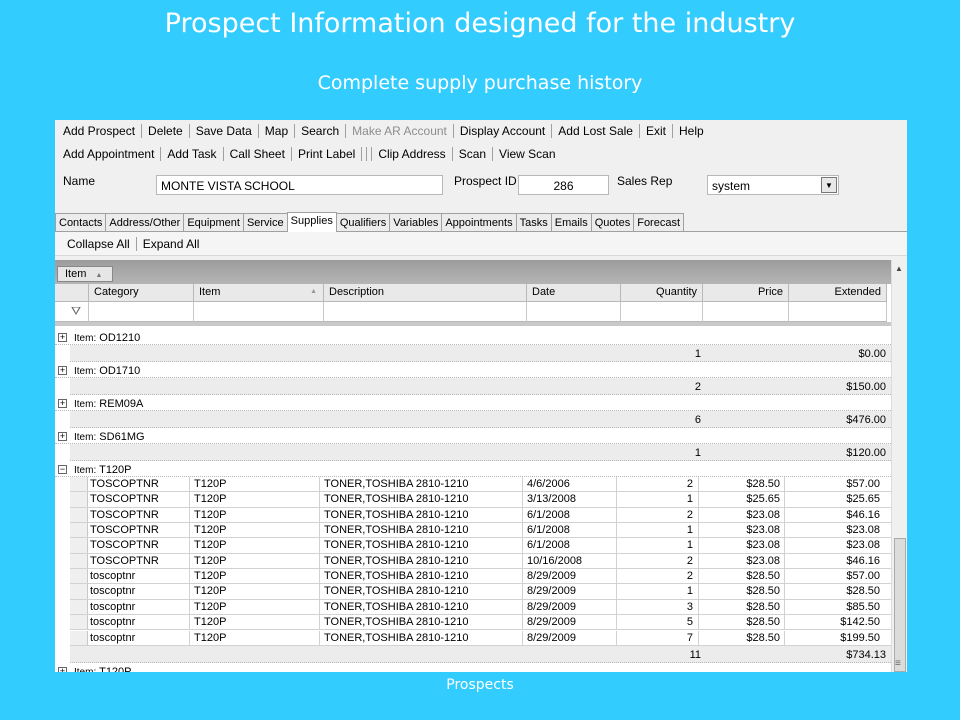 The image size is (960, 720). Describe the element at coordinates (899, 268) in the screenshot. I see `scroll-up-icon: ▲` at that location.